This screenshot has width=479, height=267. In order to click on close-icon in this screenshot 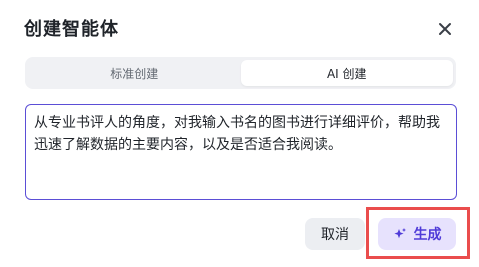, I will do `click(445, 29)`.